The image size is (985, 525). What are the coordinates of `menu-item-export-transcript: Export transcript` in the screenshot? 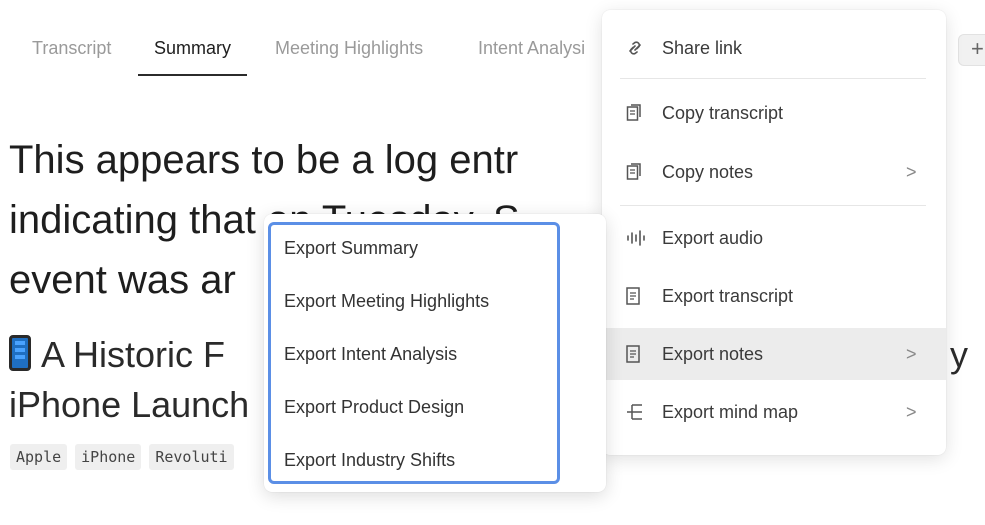 It's located at (774, 296).